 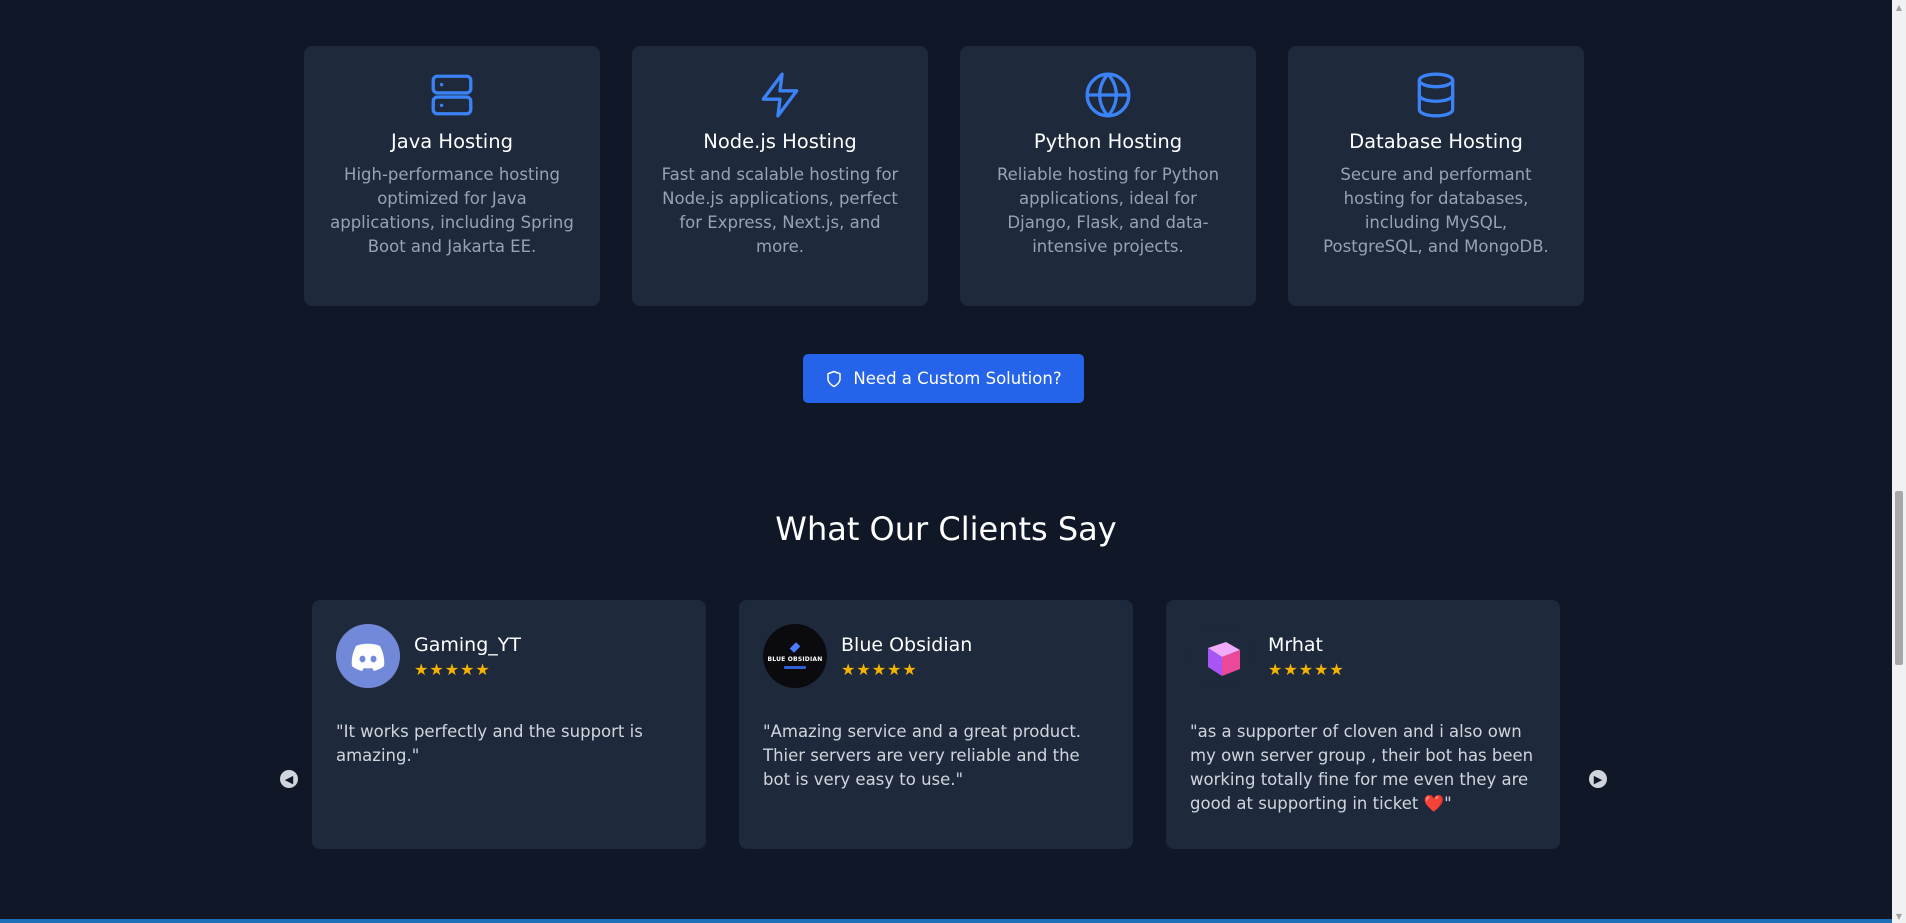 I want to click on service-title: Java Hosting, so click(x=452, y=141).